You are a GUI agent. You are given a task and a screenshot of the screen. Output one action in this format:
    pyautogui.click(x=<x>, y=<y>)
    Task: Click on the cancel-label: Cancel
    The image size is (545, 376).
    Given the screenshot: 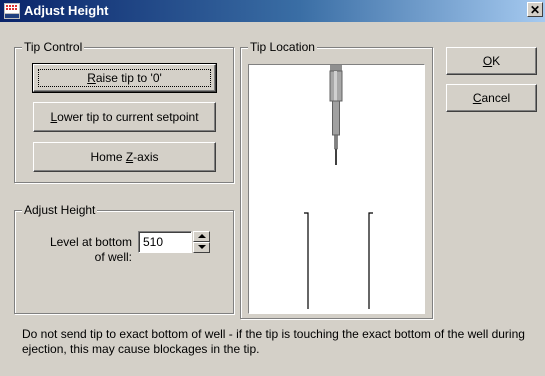 What is the action you would take?
    pyautogui.click(x=491, y=98)
    